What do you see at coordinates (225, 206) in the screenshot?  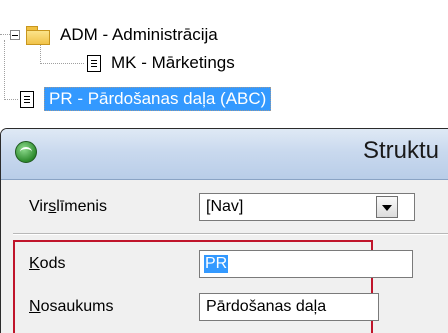 I see `virslimenis-value: [Nav]` at bounding box center [225, 206].